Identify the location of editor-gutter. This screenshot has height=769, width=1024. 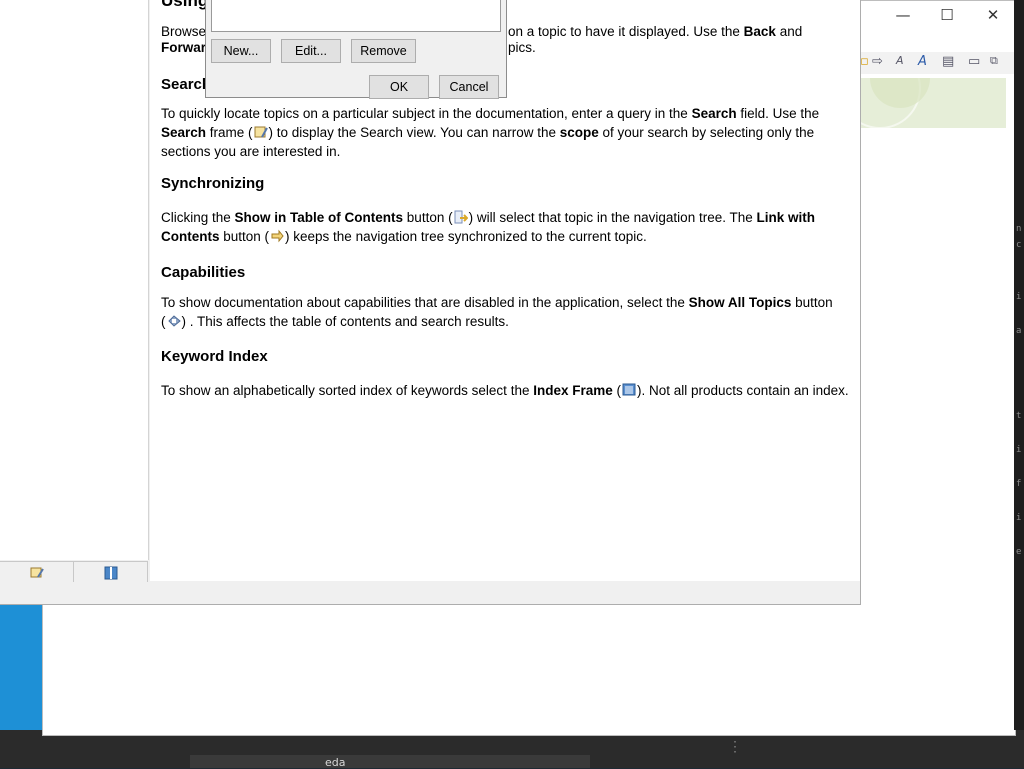
(1019, 365).